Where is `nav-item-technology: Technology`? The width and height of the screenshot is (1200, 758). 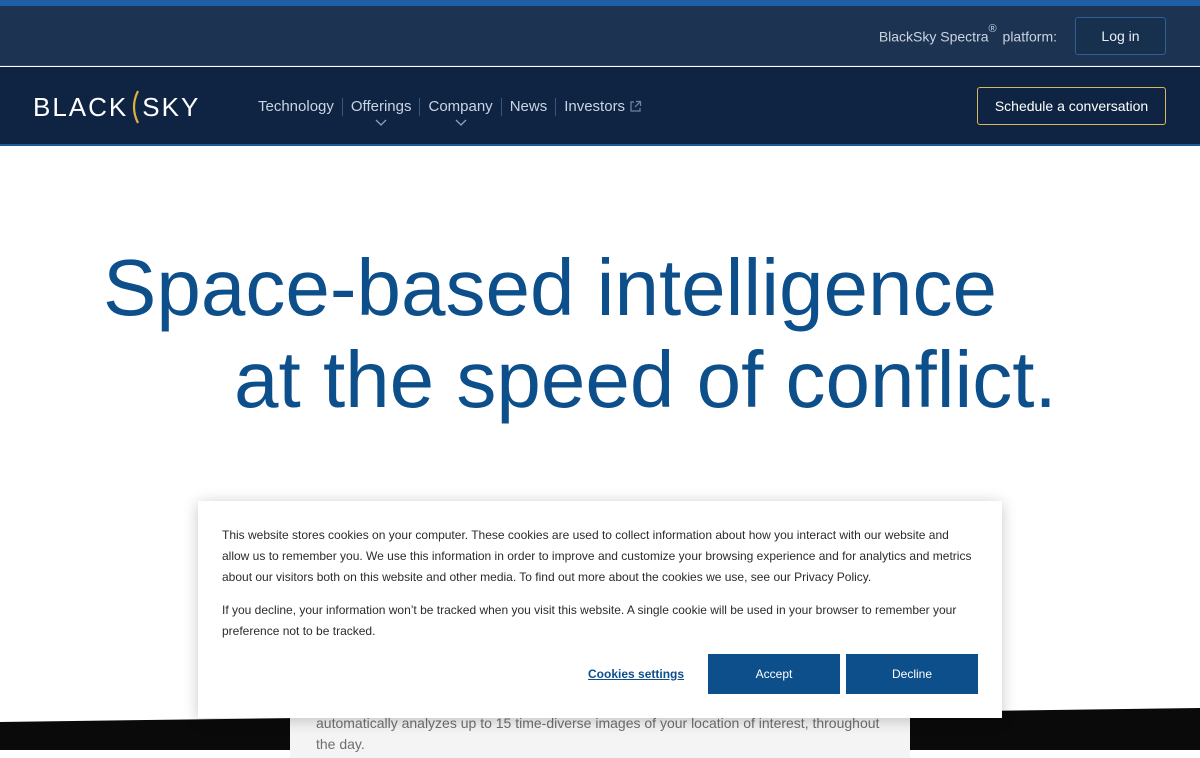 nav-item-technology: Technology is located at coordinates (300, 106).